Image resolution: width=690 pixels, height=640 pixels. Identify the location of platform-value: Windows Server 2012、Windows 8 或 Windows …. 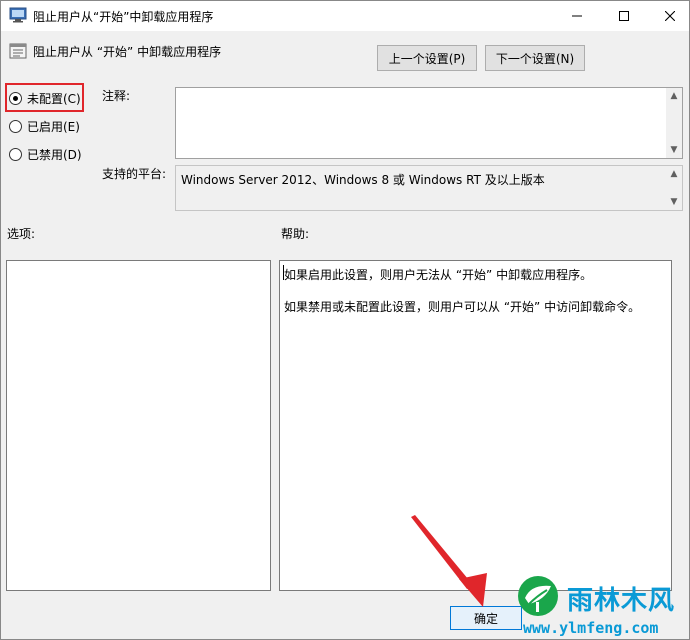
(363, 180).